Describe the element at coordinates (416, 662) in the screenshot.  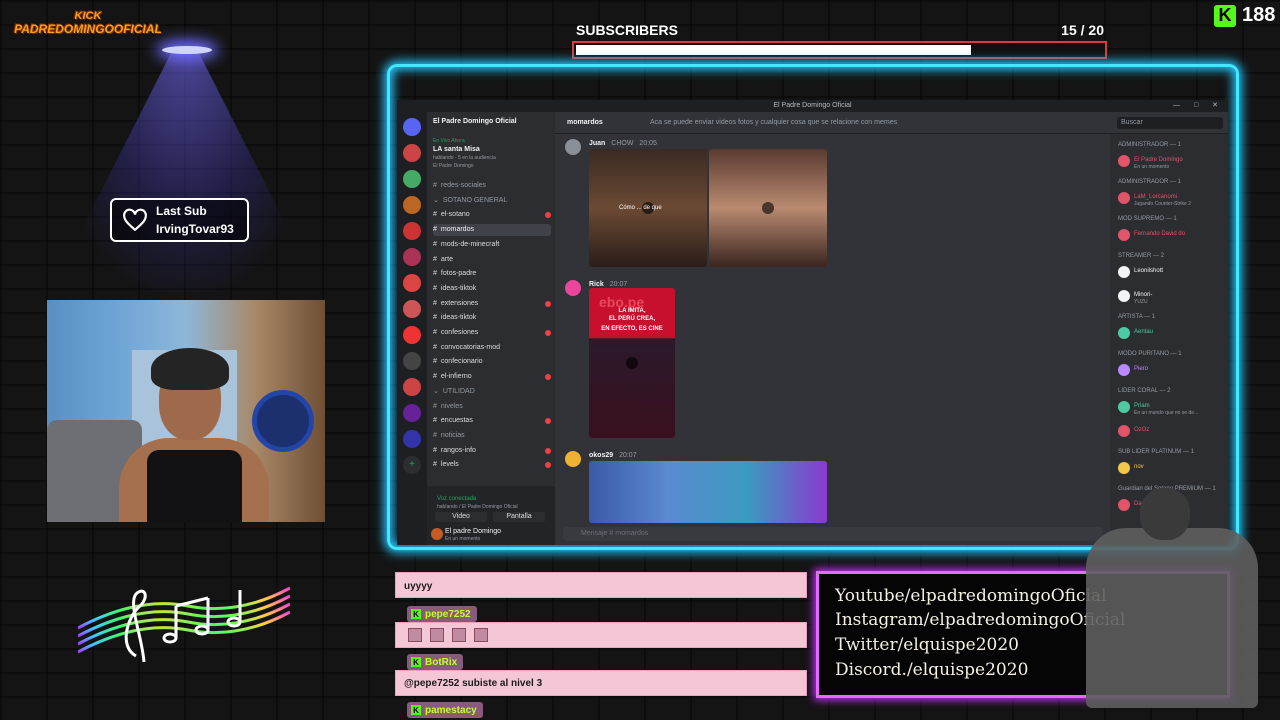
I see `kick-badge-icon: K` at that location.